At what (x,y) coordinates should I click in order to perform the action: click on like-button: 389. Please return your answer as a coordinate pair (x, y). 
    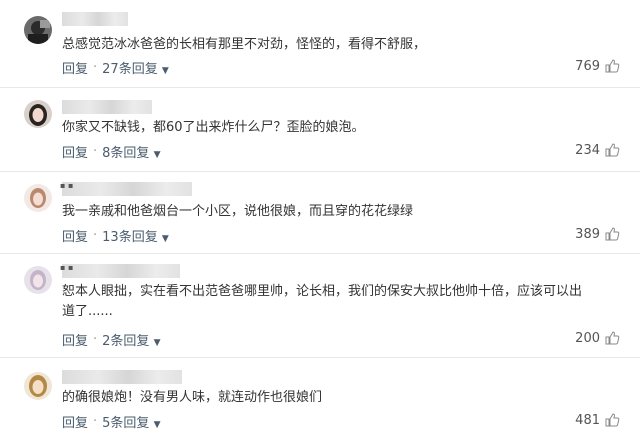
    Looking at the image, I should click on (597, 234).